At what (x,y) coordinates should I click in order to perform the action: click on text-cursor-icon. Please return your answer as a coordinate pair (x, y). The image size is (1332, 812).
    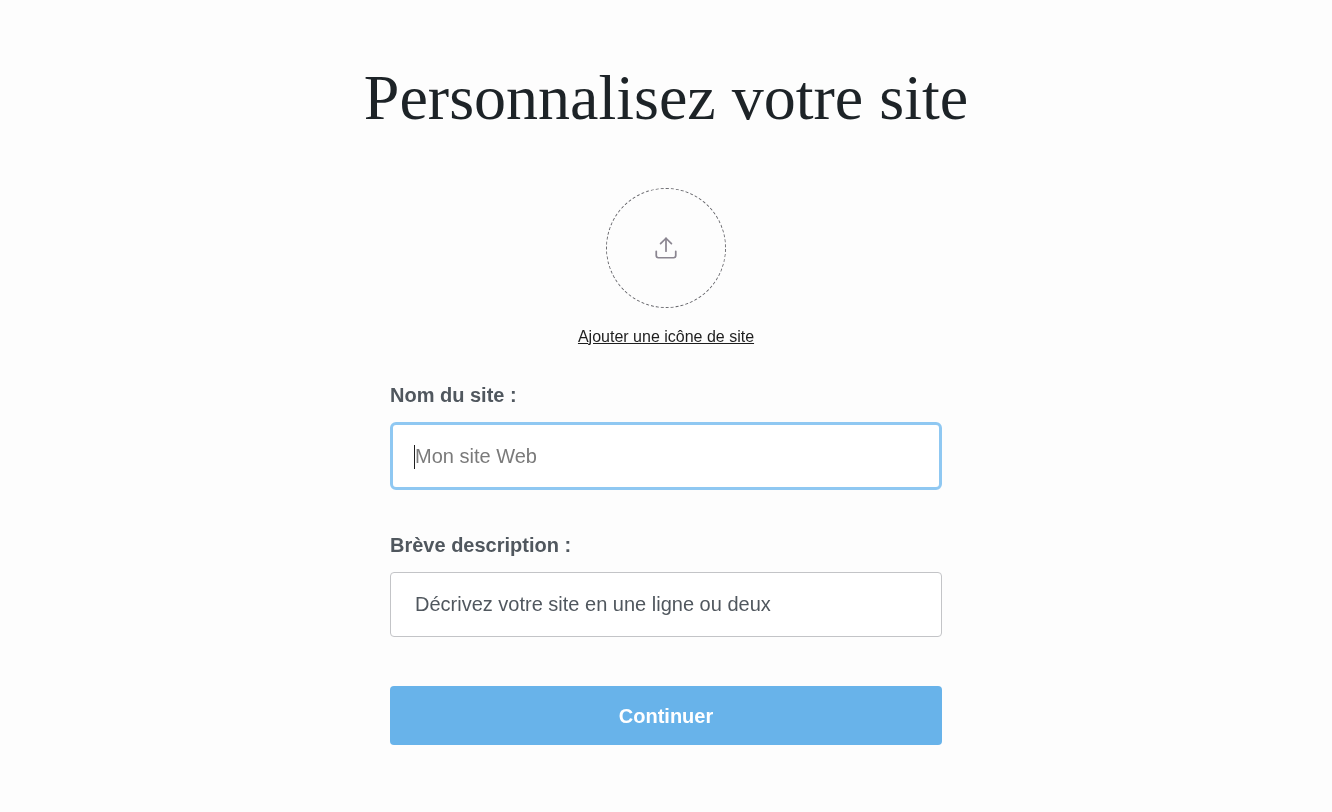
    Looking at the image, I should click on (414, 457).